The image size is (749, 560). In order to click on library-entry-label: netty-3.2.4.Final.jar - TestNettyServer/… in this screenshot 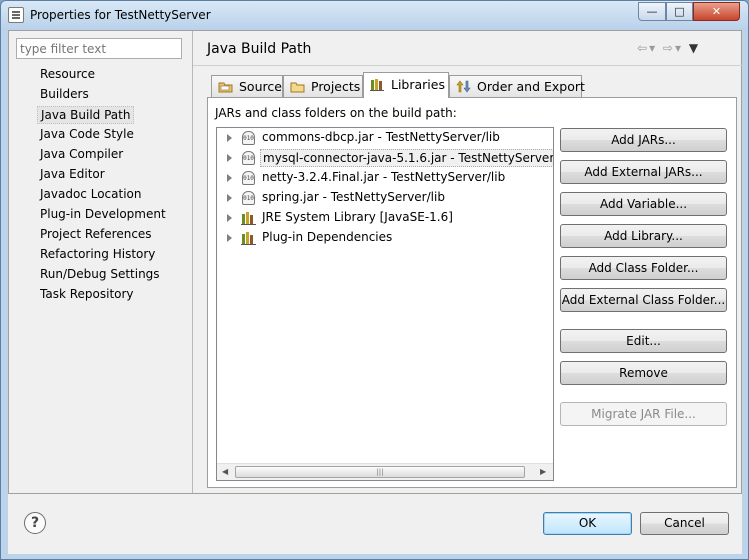, I will do `click(384, 177)`.